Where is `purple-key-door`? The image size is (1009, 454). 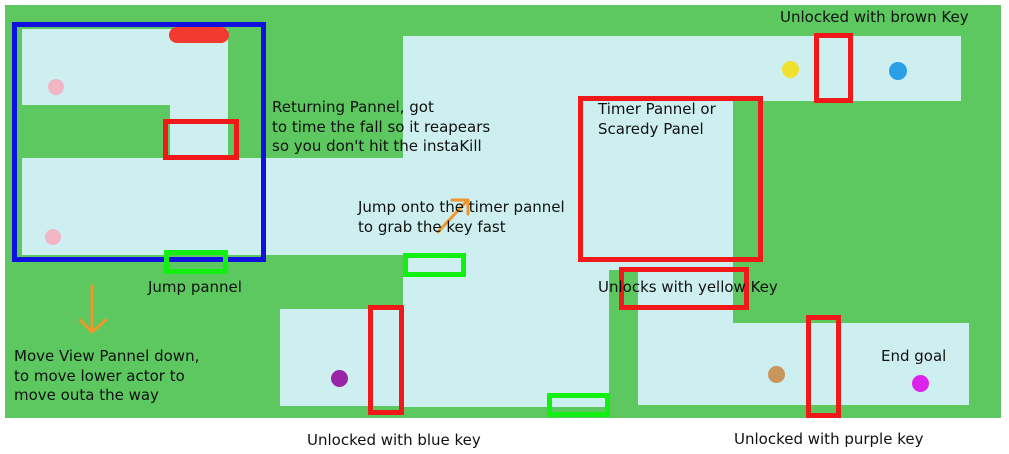 purple-key-door is located at coordinates (823, 366).